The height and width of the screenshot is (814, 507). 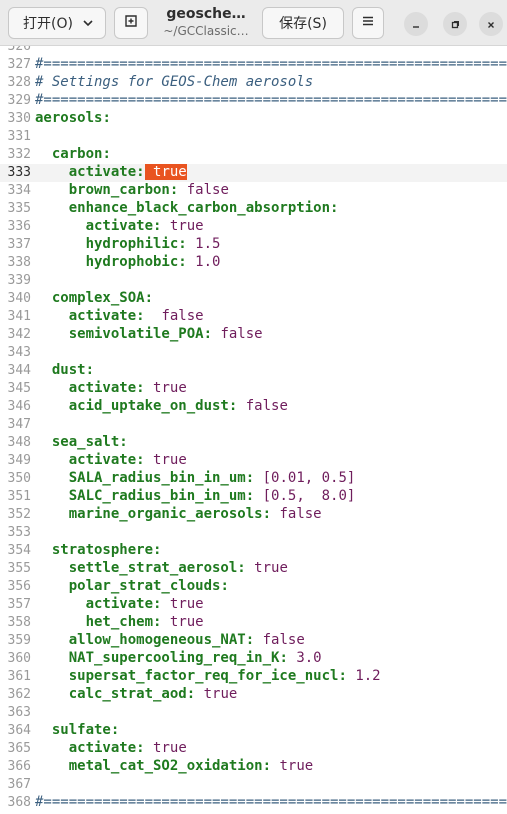 What do you see at coordinates (19, 172) in the screenshot?
I see `line-number: 333` at bounding box center [19, 172].